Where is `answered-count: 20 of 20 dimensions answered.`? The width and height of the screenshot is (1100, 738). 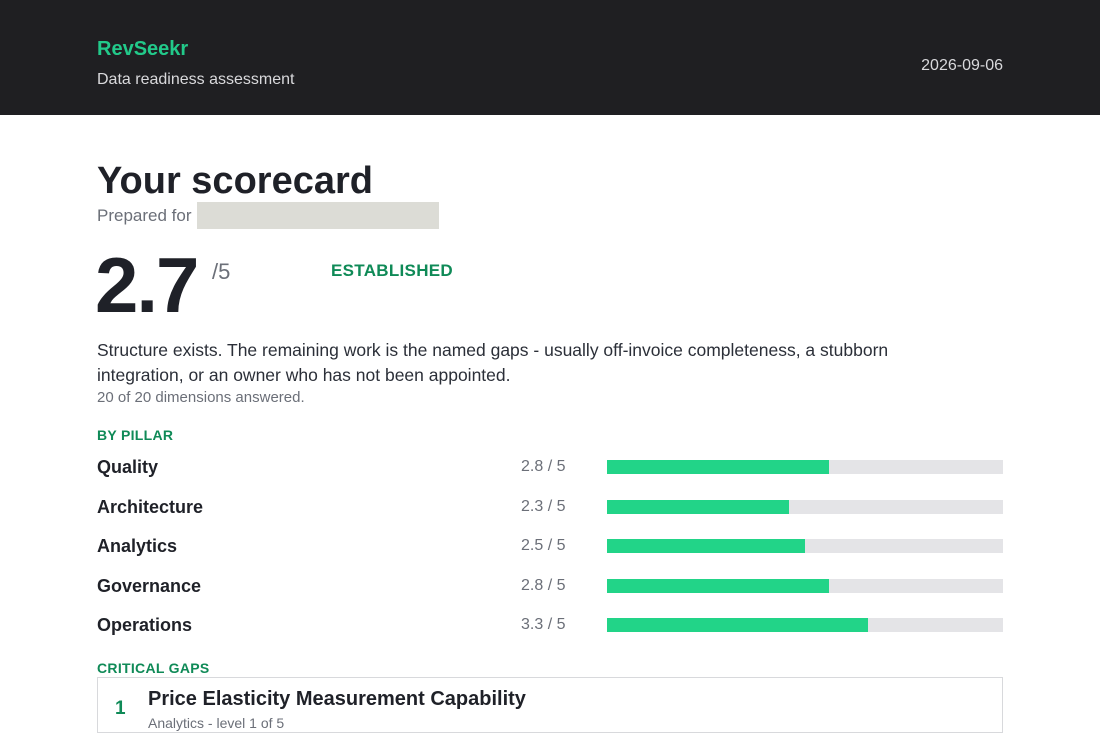
answered-count: 20 of 20 dimensions answered. is located at coordinates (201, 397).